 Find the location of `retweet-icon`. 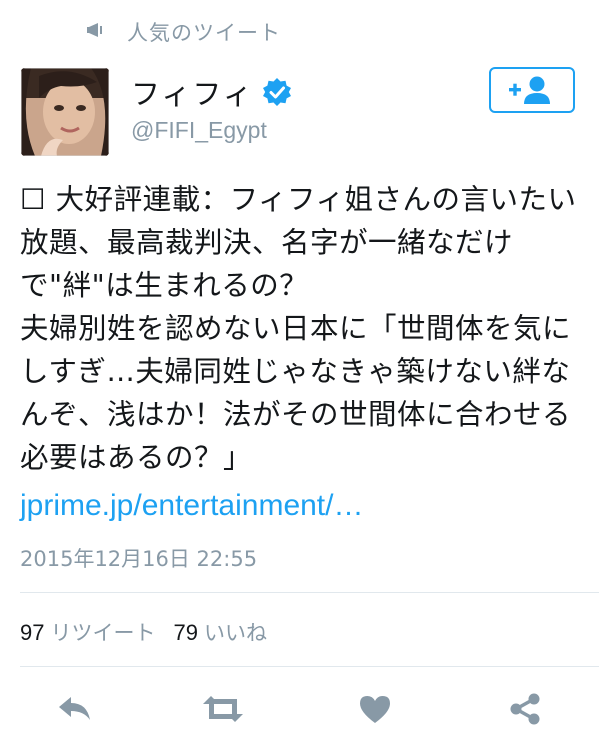

retweet-icon is located at coordinates (223, 709).